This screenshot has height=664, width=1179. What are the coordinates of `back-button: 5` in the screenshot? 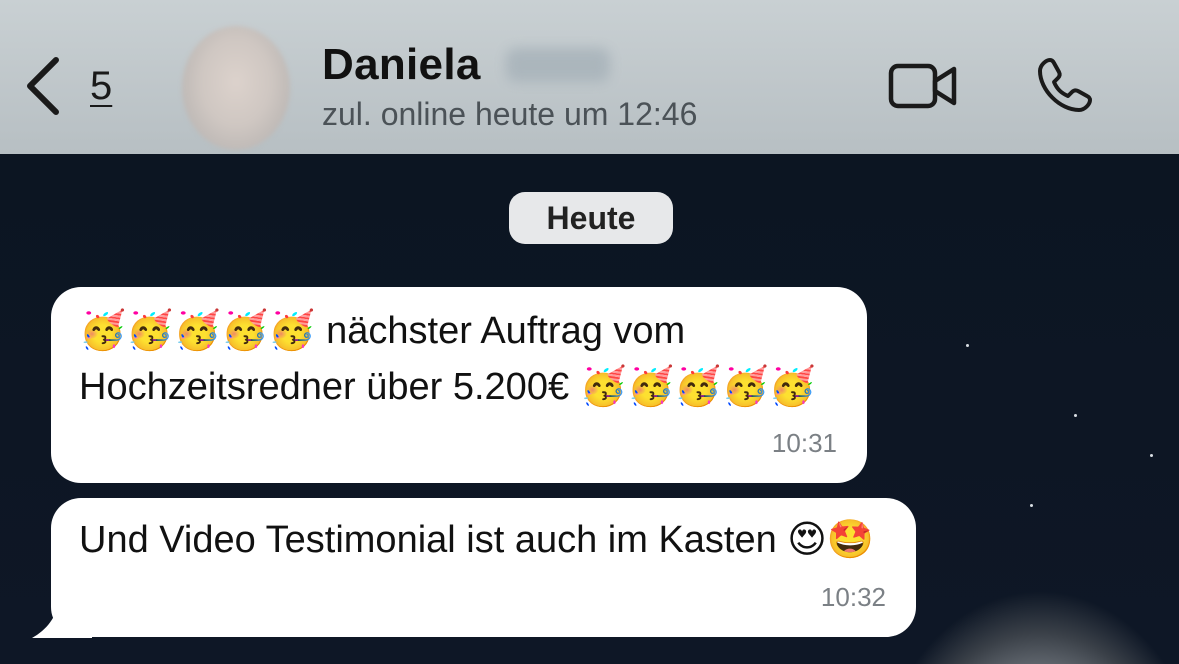 It's located at (67, 86).